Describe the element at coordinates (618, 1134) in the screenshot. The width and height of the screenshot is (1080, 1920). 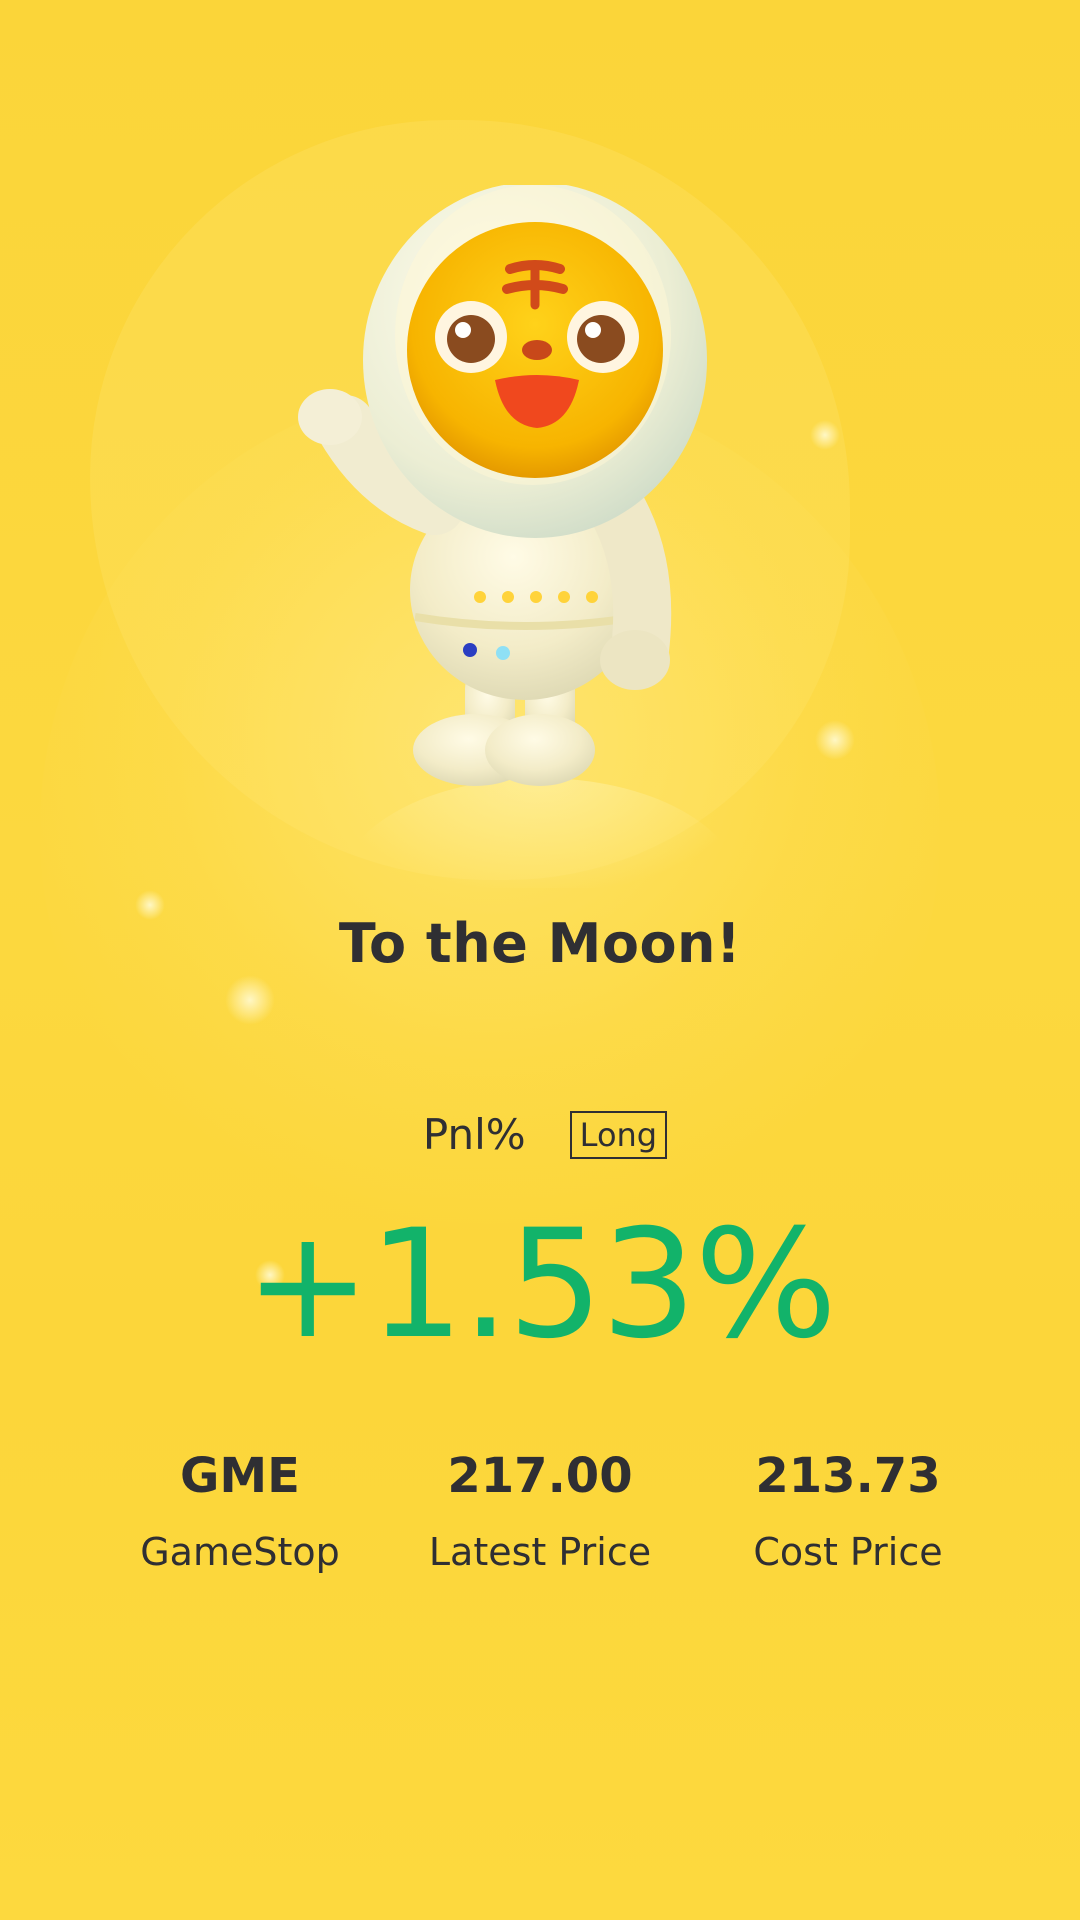
I see `position-side-badge: Long` at that location.